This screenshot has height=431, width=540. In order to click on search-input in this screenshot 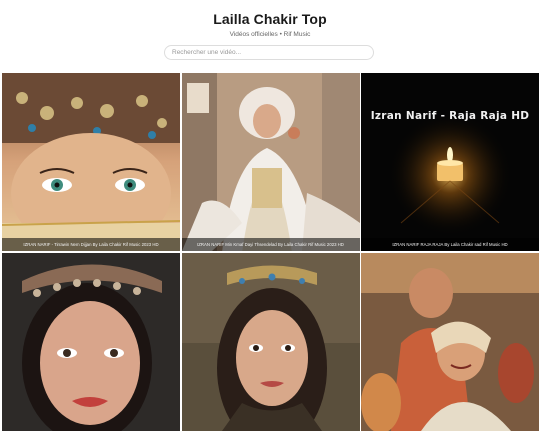, I will do `click(269, 52)`.